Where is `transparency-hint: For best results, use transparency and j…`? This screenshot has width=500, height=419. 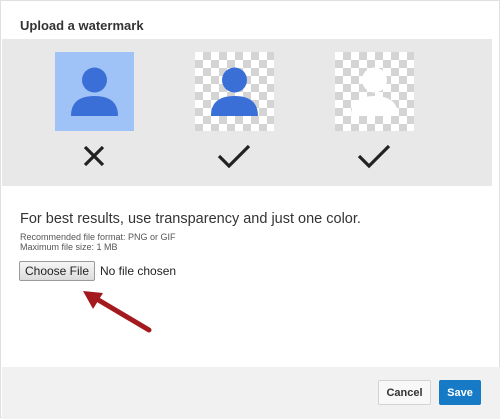
transparency-hint: For best results, use transparency and j… is located at coordinates (190, 219).